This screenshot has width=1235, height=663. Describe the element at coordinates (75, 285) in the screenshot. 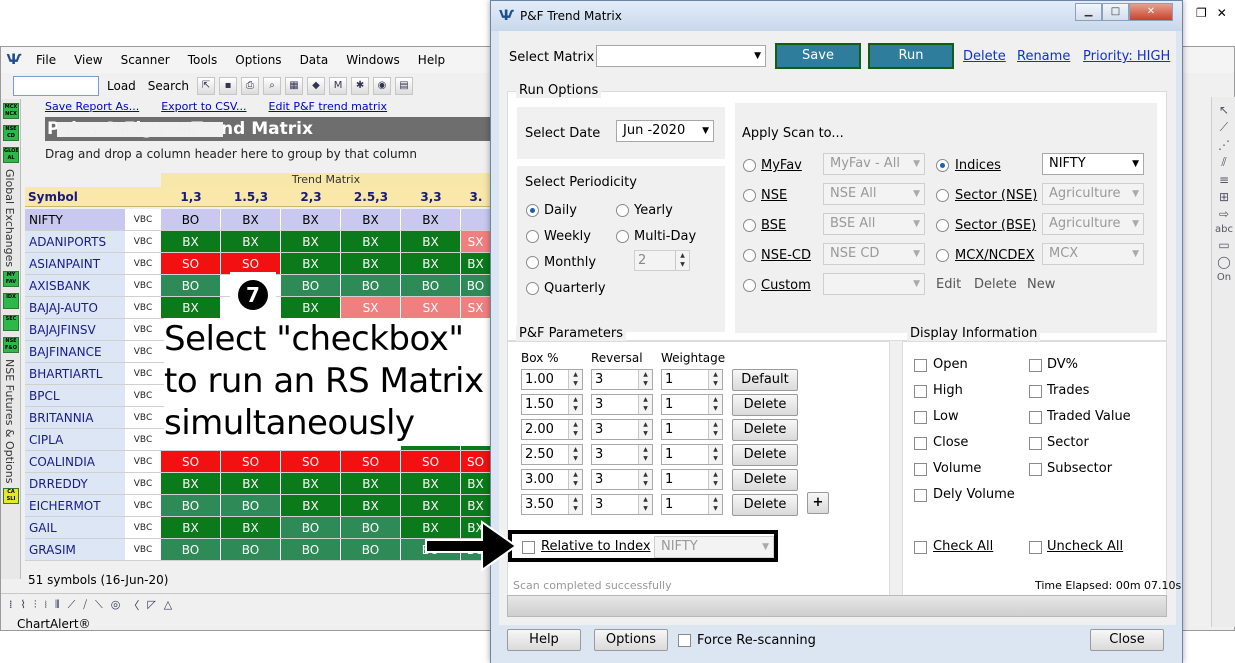

I see `symbol-cell: AXISBANK` at that location.